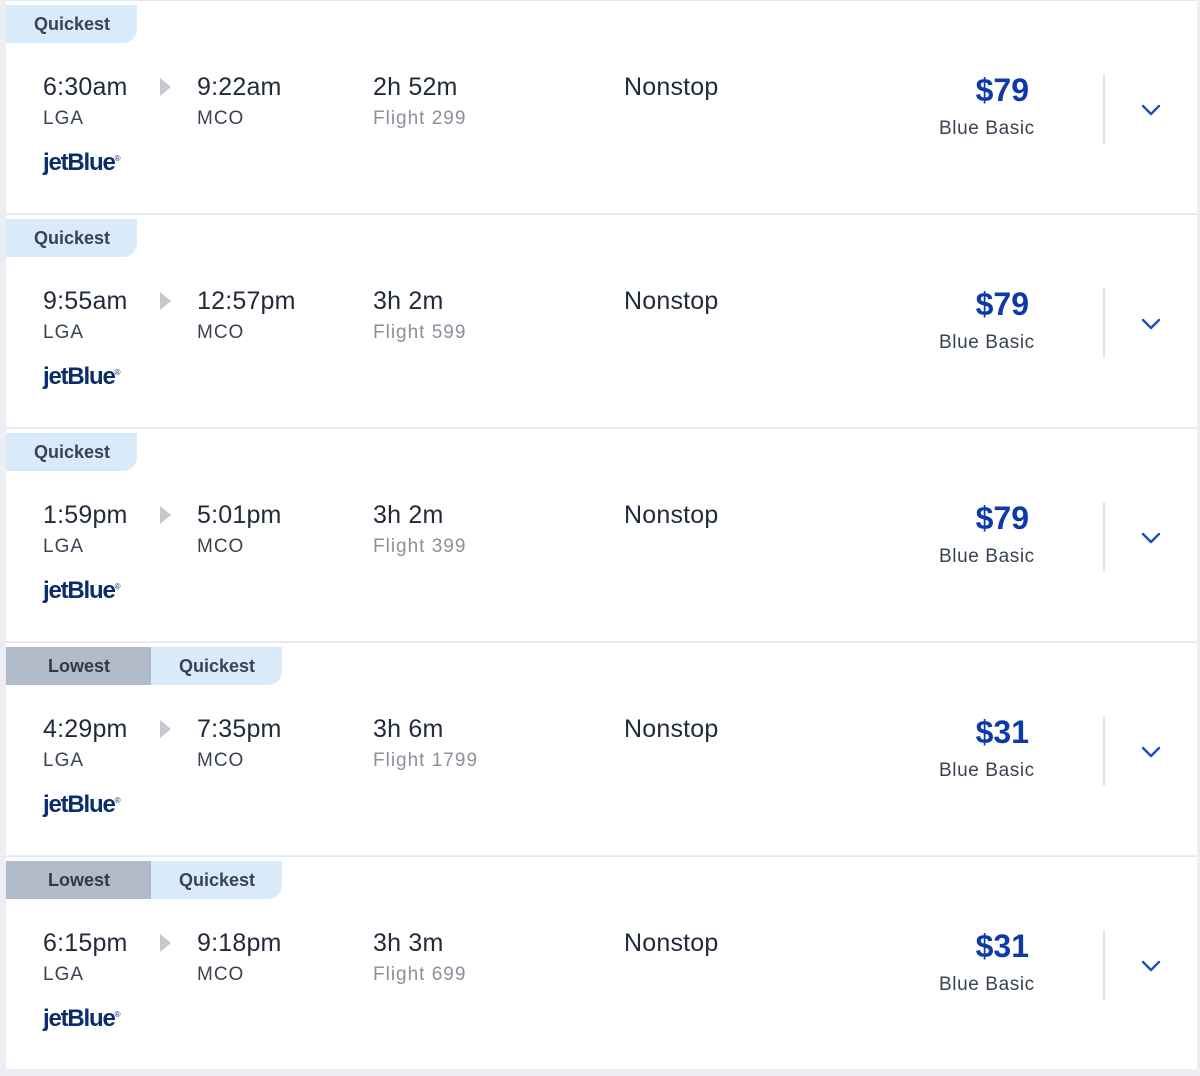 This screenshot has width=1200, height=1076. Describe the element at coordinates (408, 729) in the screenshot. I see `flight-duration: 3h 6m` at that location.